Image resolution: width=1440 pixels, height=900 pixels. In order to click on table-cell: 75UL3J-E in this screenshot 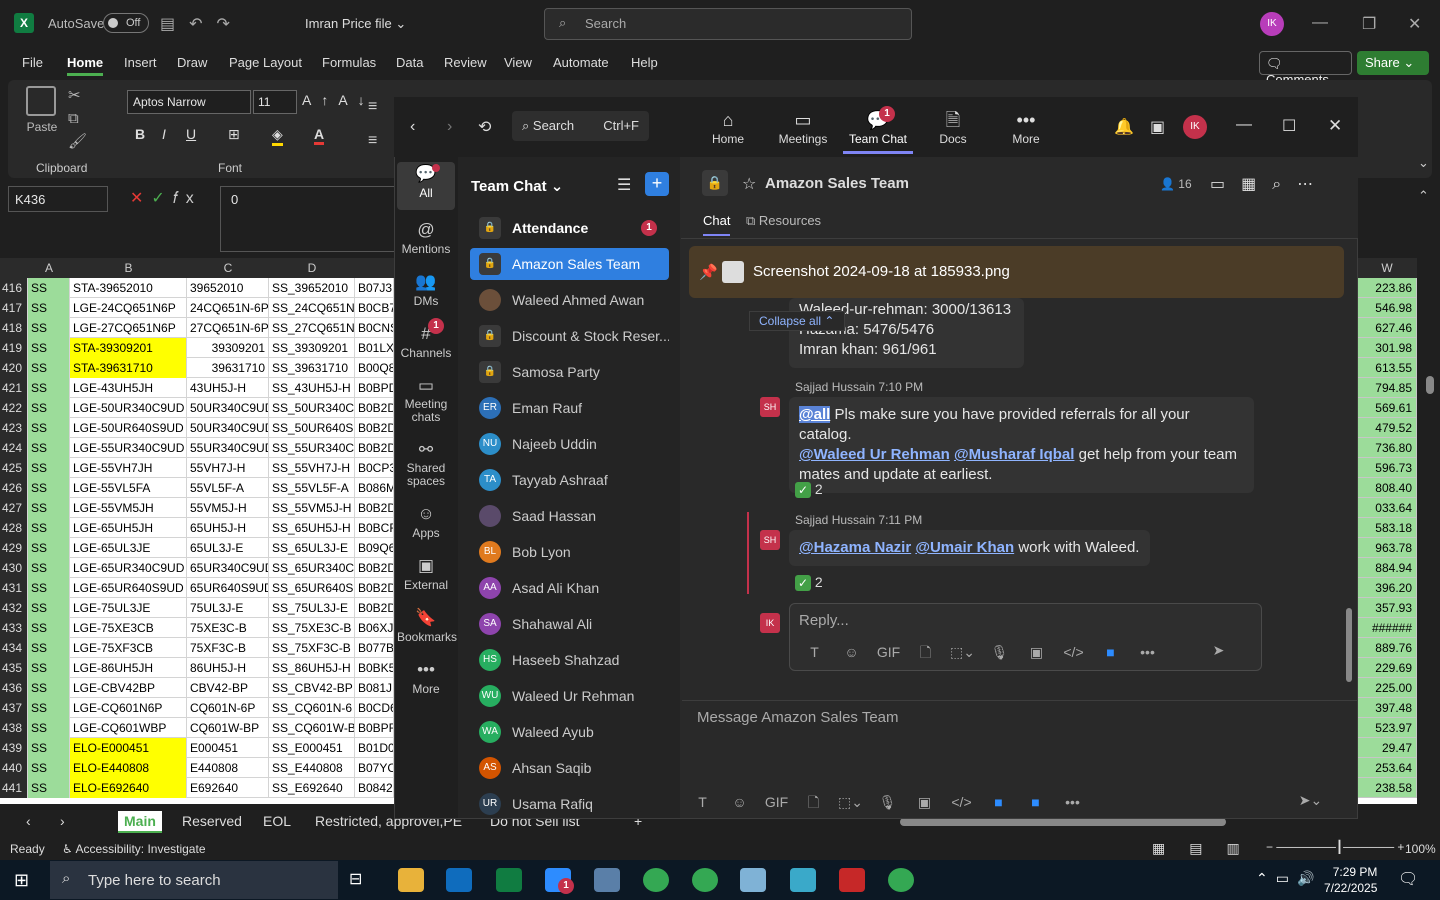, I will do `click(228, 608)`.